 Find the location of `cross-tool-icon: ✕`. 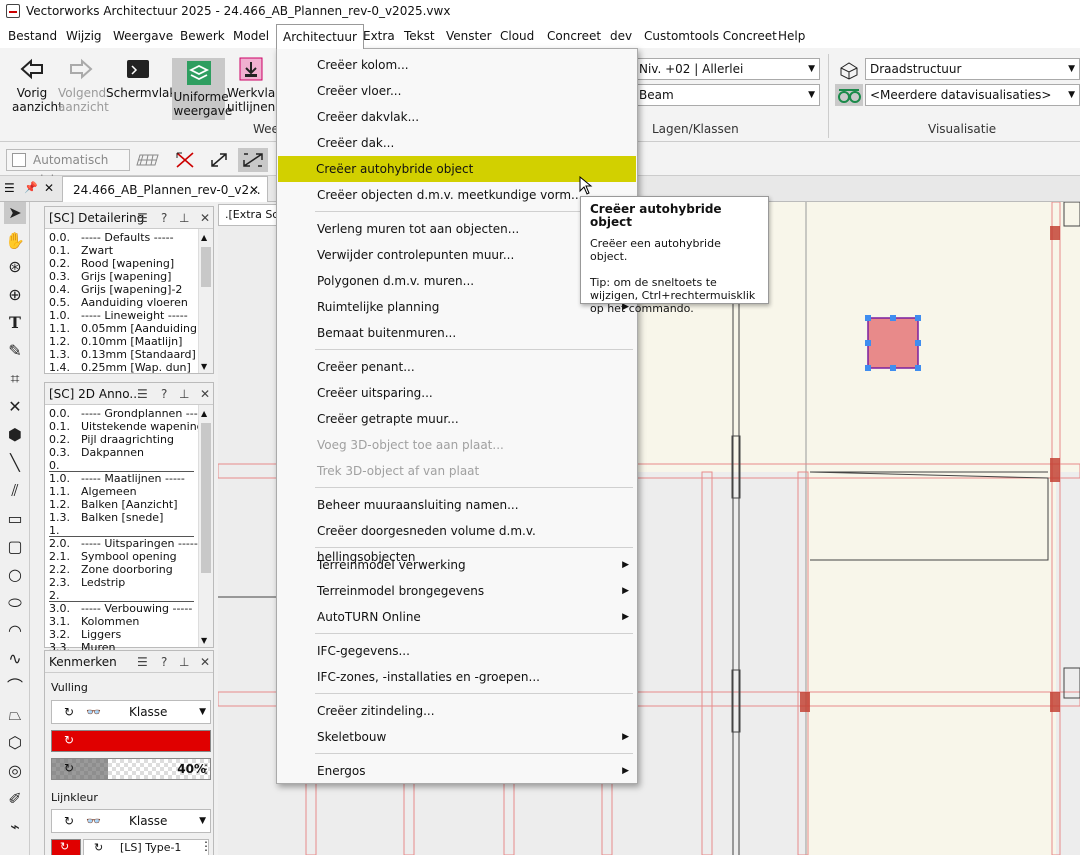

cross-tool-icon: ✕ is located at coordinates (15, 407).